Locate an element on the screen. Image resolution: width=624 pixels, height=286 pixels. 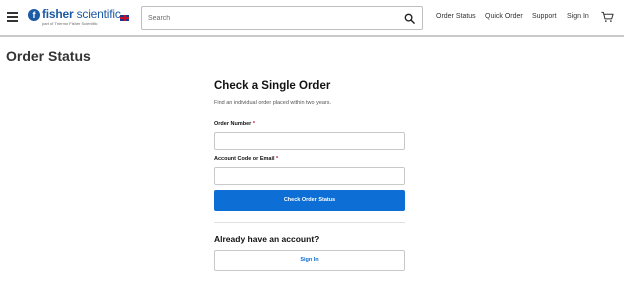
order-number-field is located at coordinates (309, 141).